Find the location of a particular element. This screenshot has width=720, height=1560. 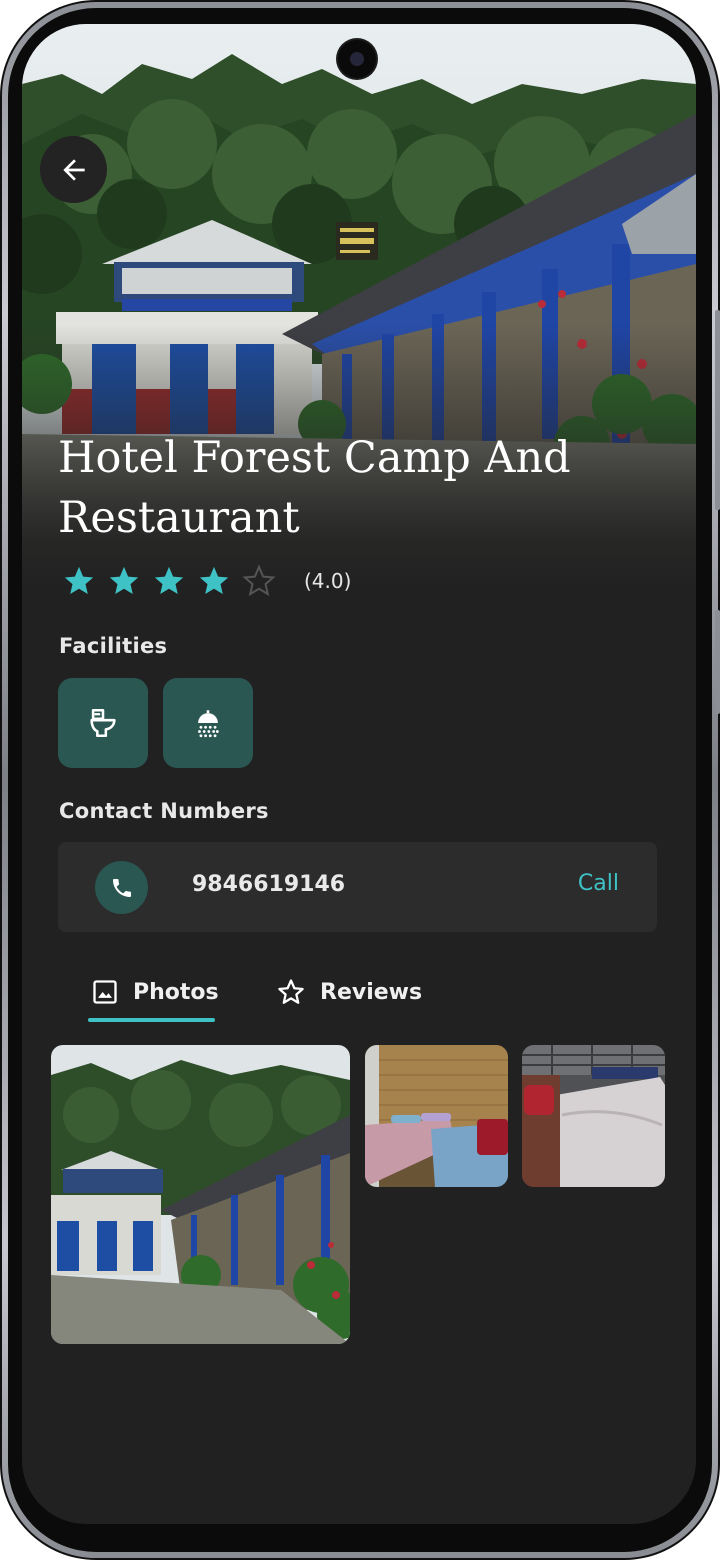

tab-photos-label: Photos is located at coordinates (176, 992).